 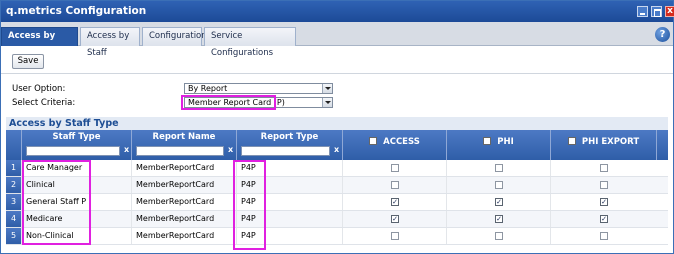 What do you see at coordinates (44, 103) in the screenshot?
I see `select-criteria-label: Select Criteria:` at bounding box center [44, 103].